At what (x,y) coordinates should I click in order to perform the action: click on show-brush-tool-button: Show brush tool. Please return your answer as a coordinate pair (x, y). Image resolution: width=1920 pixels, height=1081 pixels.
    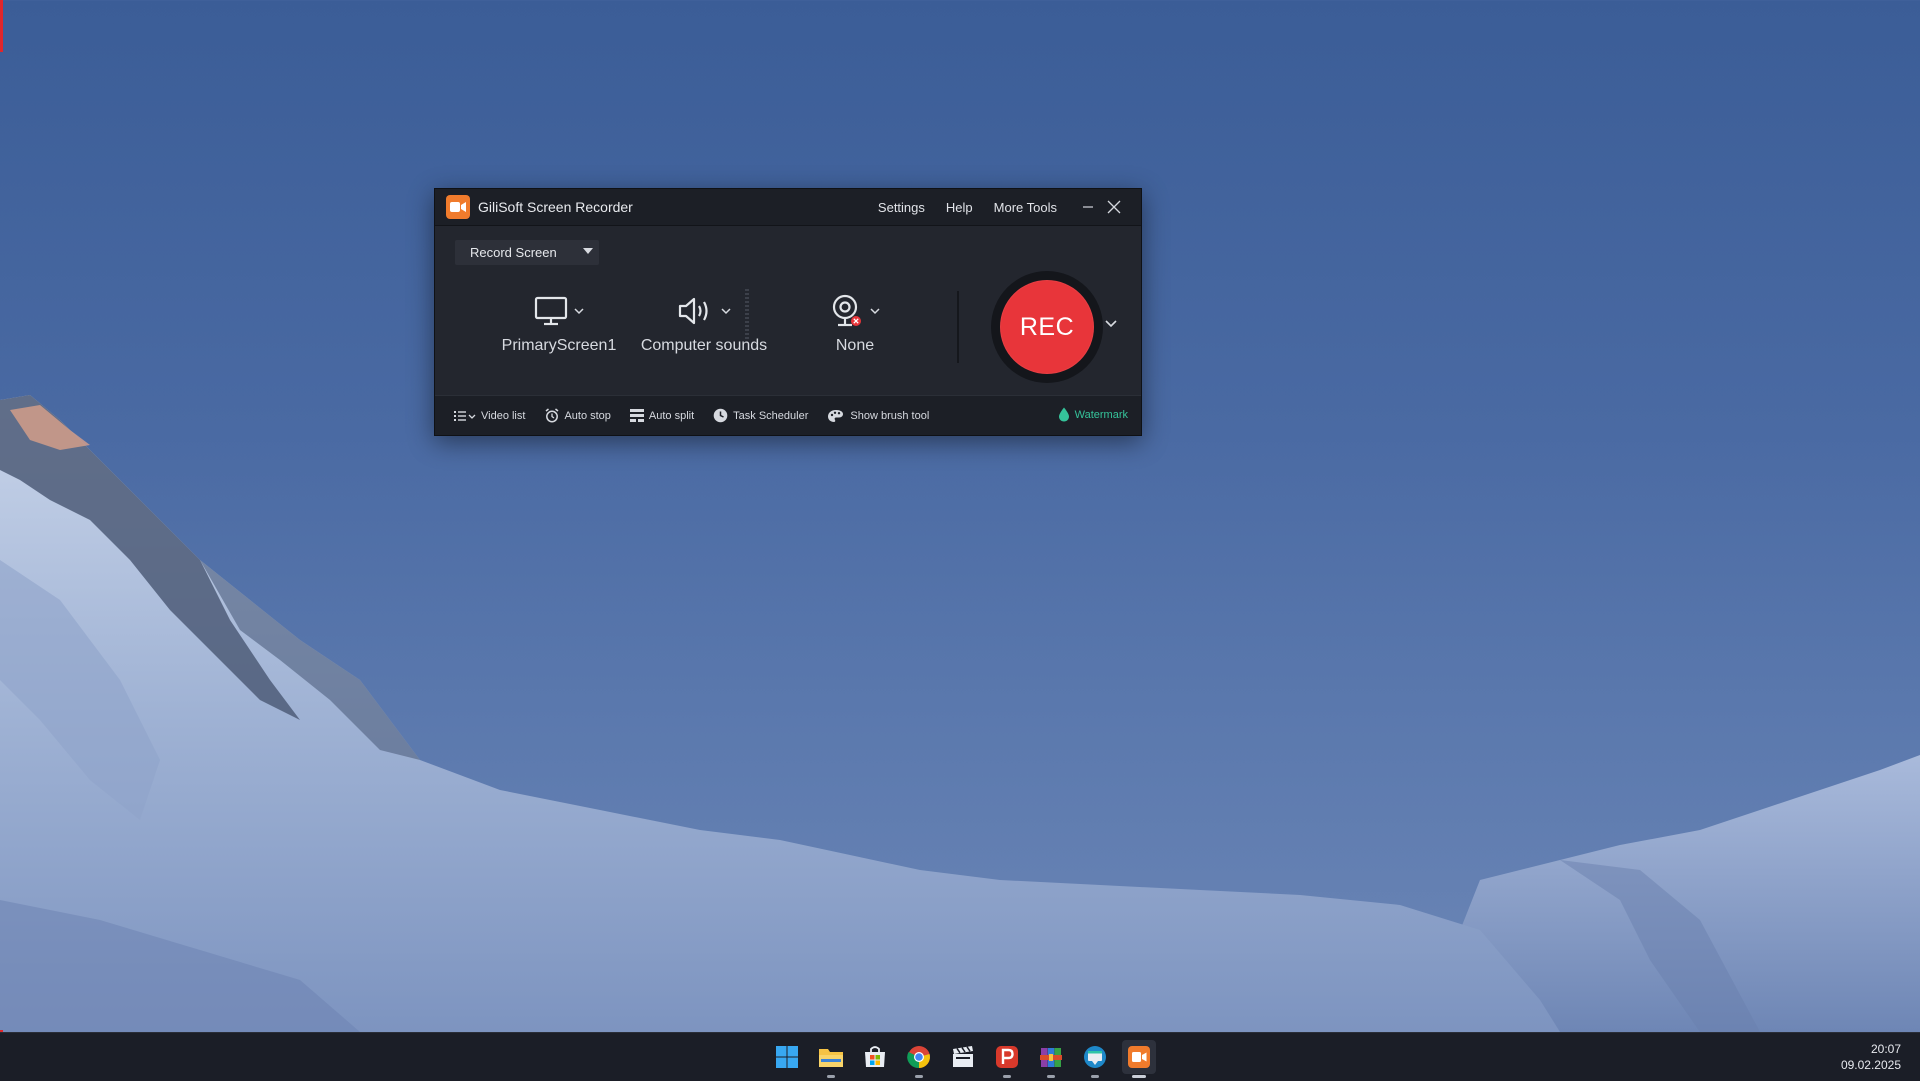
    Looking at the image, I should click on (878, 416).